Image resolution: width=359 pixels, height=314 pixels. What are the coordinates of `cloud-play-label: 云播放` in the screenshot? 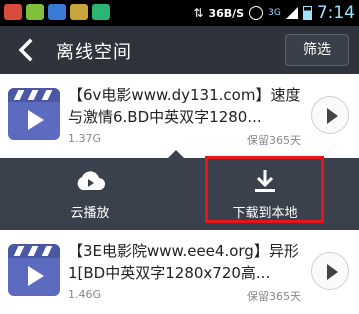 It's located at (90, 213).